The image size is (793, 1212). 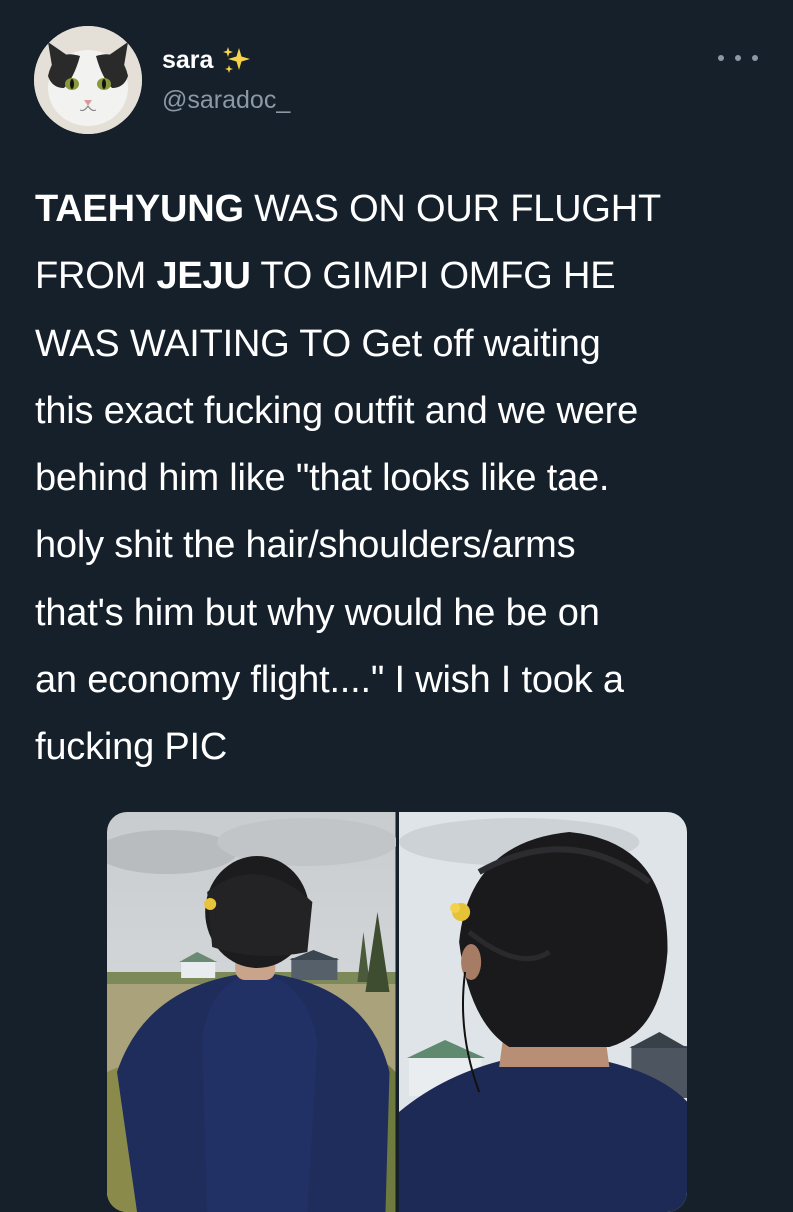 What do you see at coordinates (188, 59) in the screenshot?
I see `display-name-text: sara` at bounding box center [188, 59].